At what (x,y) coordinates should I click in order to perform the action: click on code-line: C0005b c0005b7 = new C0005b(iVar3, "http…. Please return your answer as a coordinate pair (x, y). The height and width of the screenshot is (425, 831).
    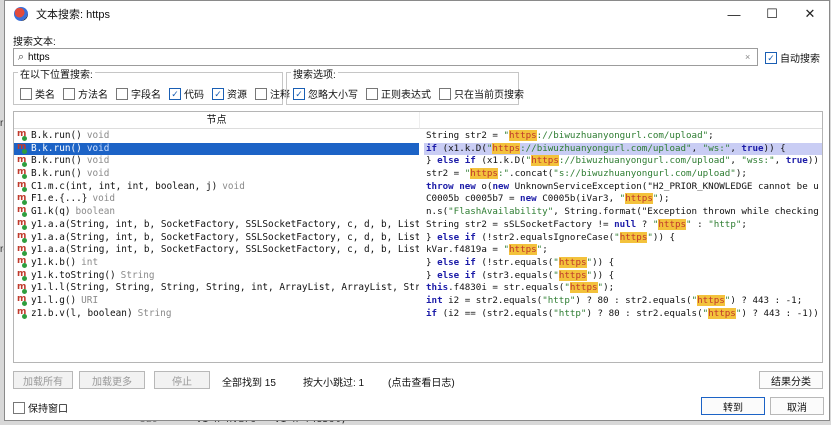
    Looking at the image, I should click on (623, 199).